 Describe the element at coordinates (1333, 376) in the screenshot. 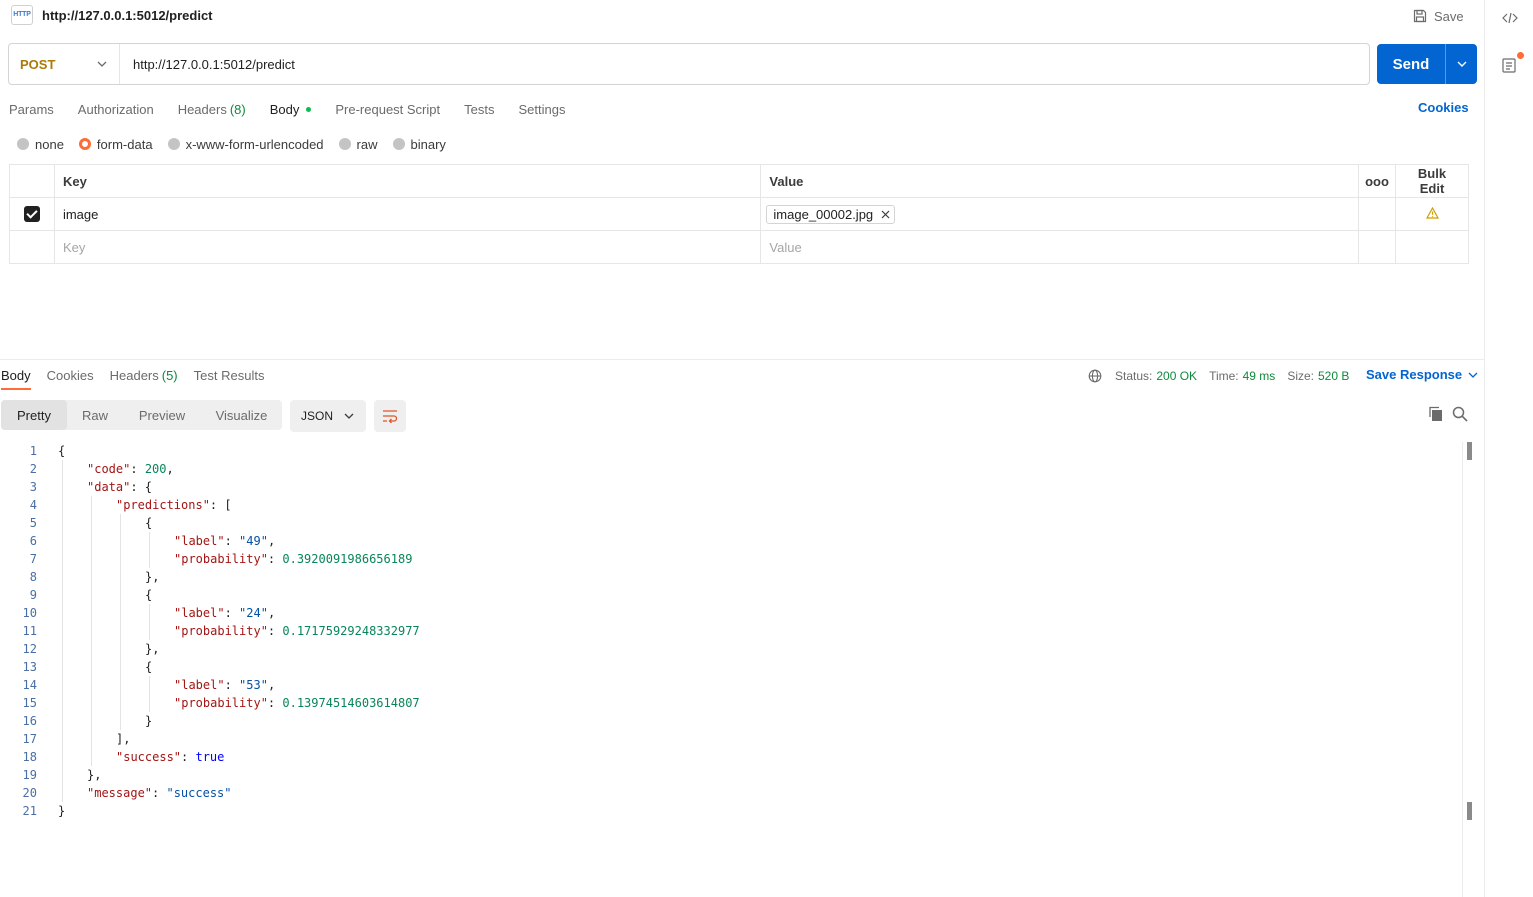

I see `size-value: 520 B` at that location.